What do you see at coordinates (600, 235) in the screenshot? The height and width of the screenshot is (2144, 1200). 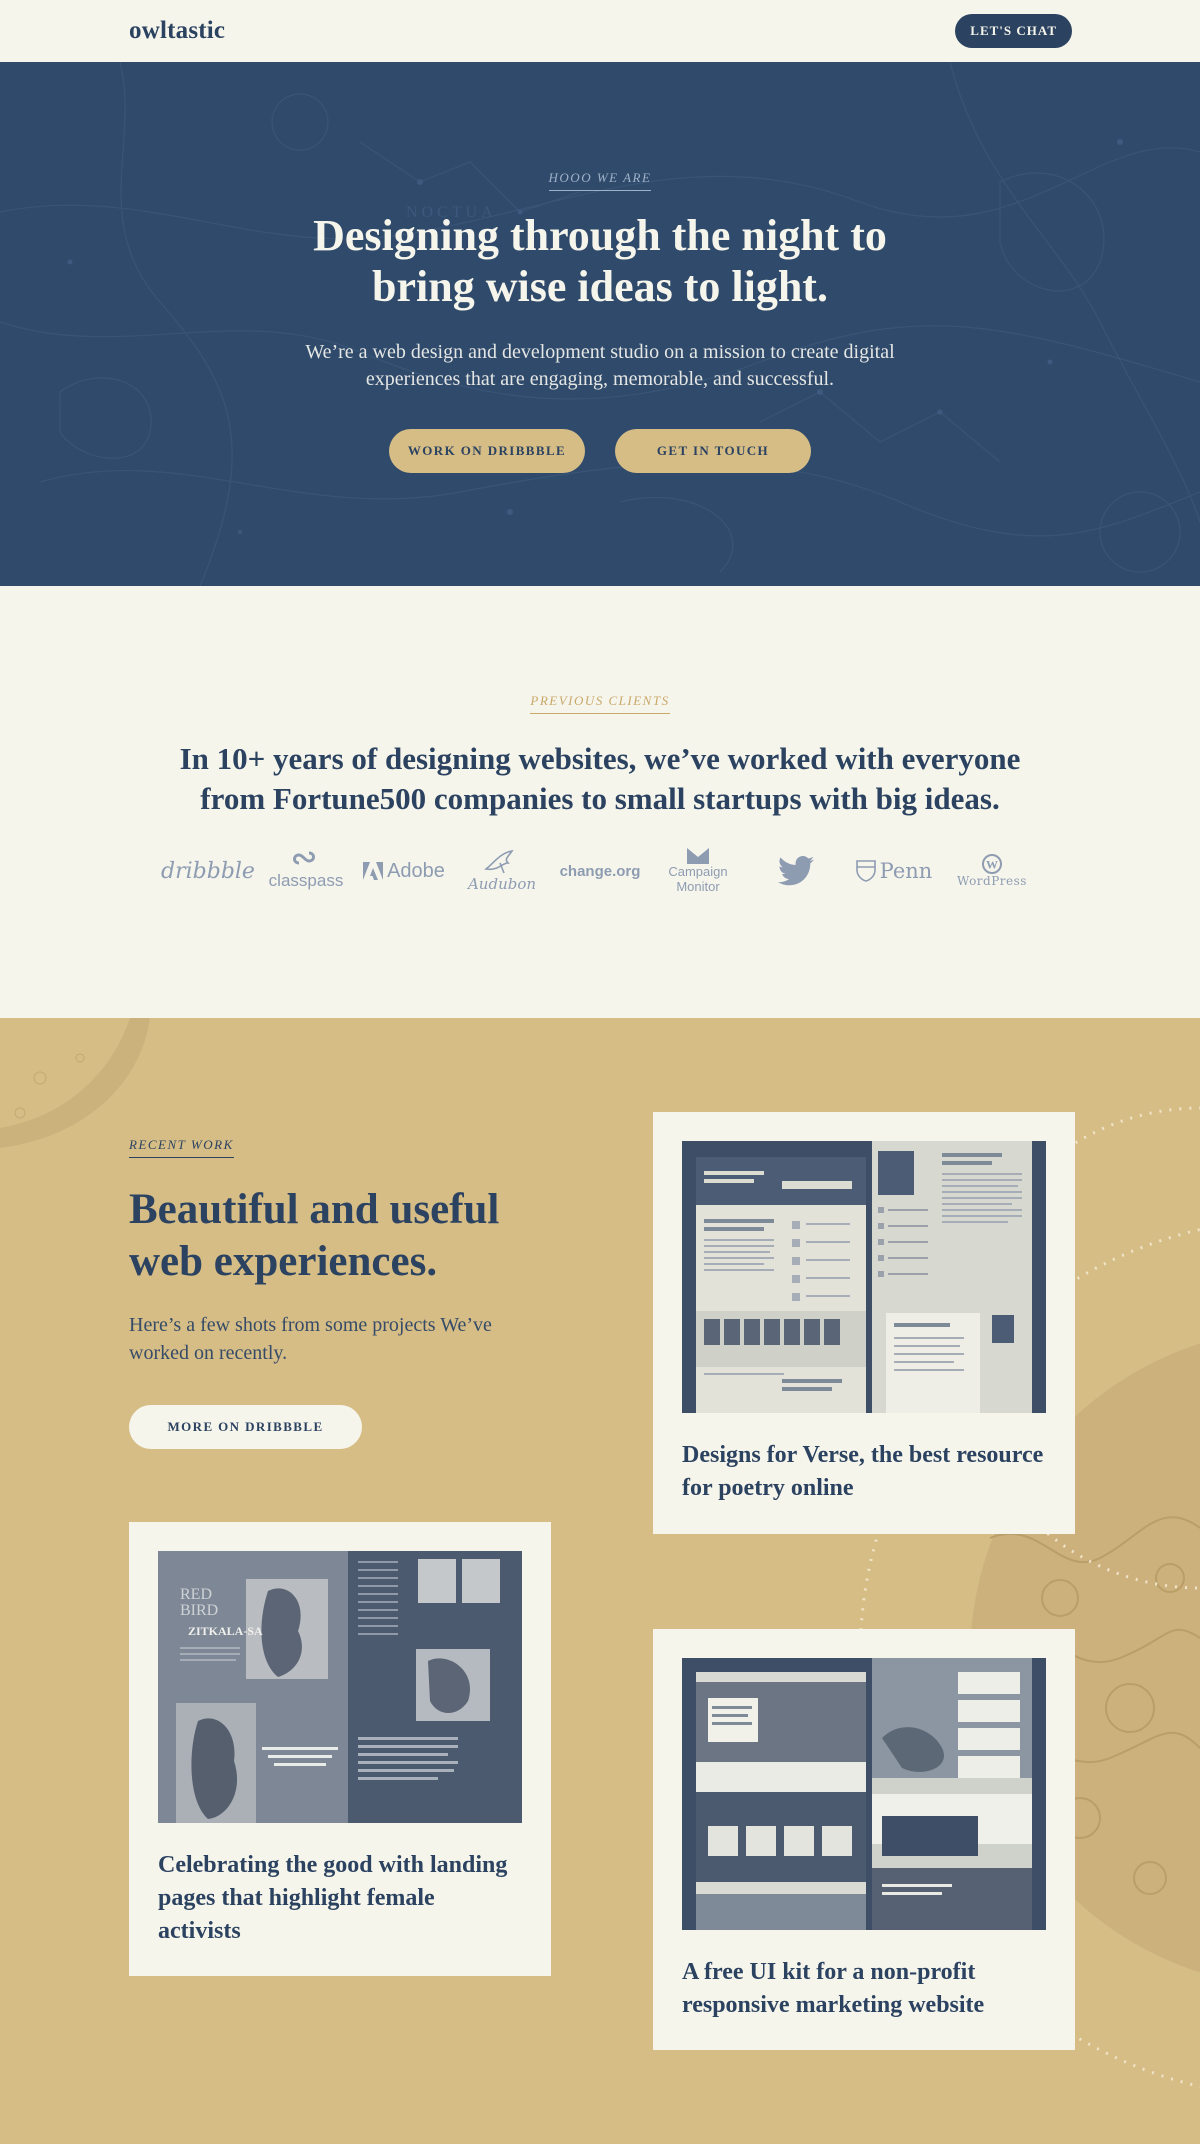 I see `hero-title-line-1: Designing through the night to` at bounding box center [600, 235].